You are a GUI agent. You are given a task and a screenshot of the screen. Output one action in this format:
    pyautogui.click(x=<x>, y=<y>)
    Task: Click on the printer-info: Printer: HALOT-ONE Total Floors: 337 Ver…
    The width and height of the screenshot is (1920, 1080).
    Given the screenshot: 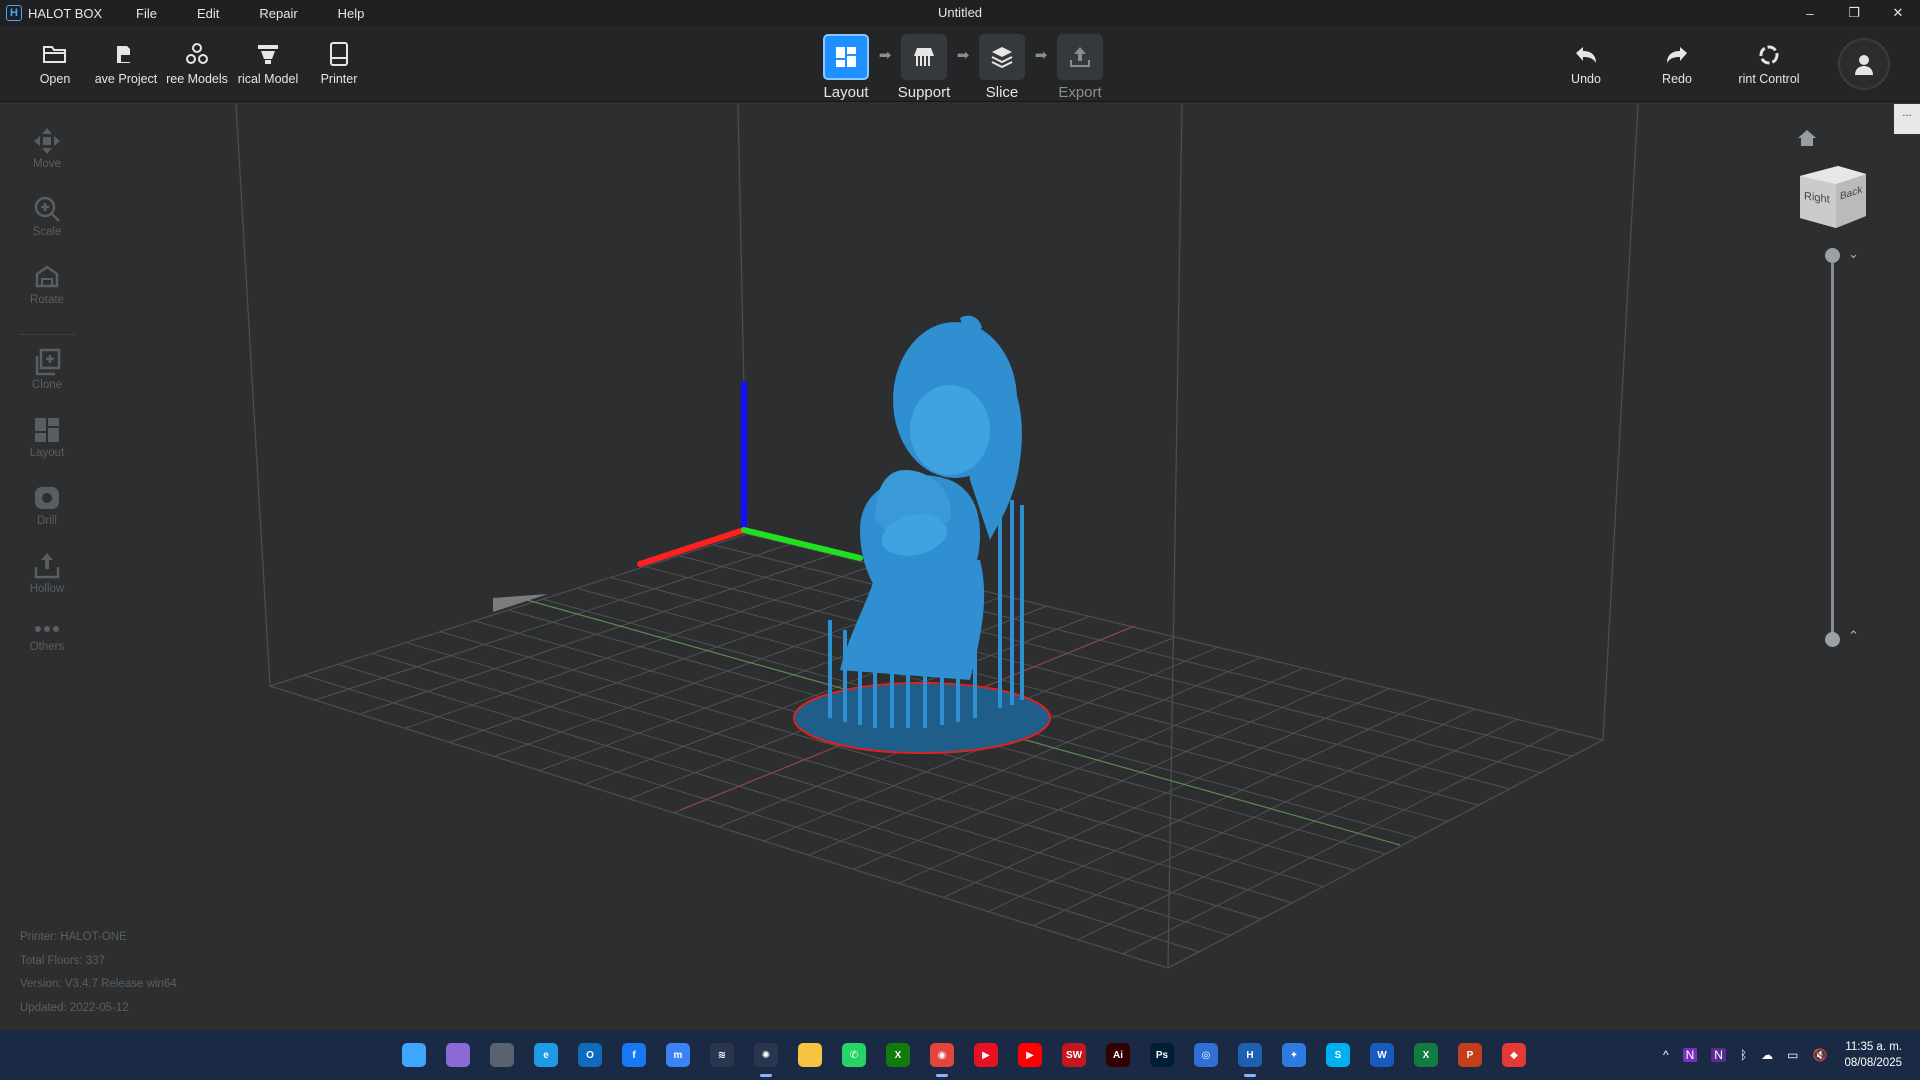 What is the action you would take?
    pyautogui.click(x=98, y=973)
    